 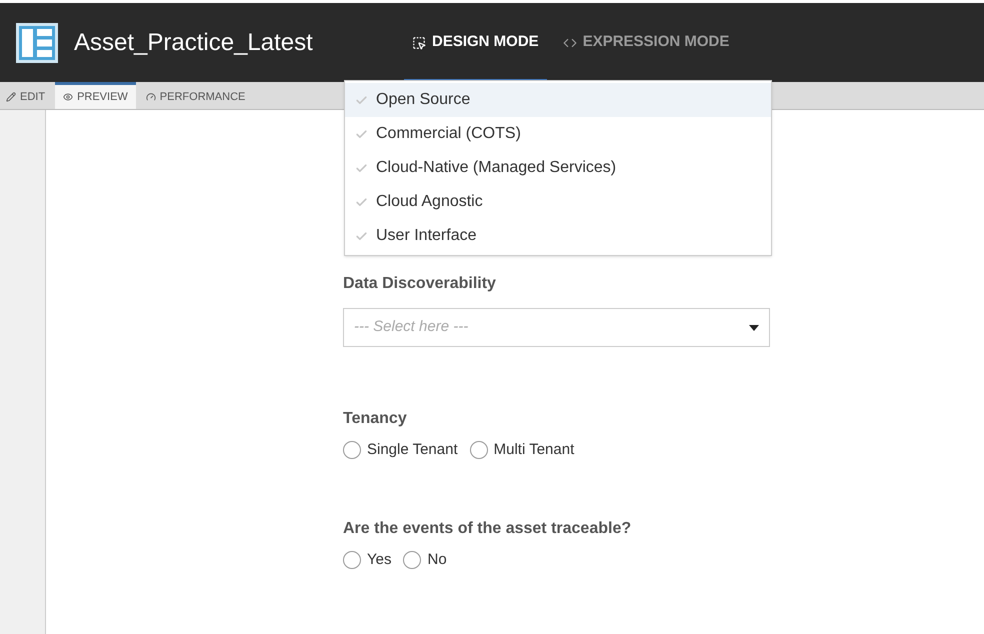 What do you see at coordinates (496, 168) in the screenshot?
I see `option-label: Cloud-Native (Managed Services)` at bounding box center [496, 168].